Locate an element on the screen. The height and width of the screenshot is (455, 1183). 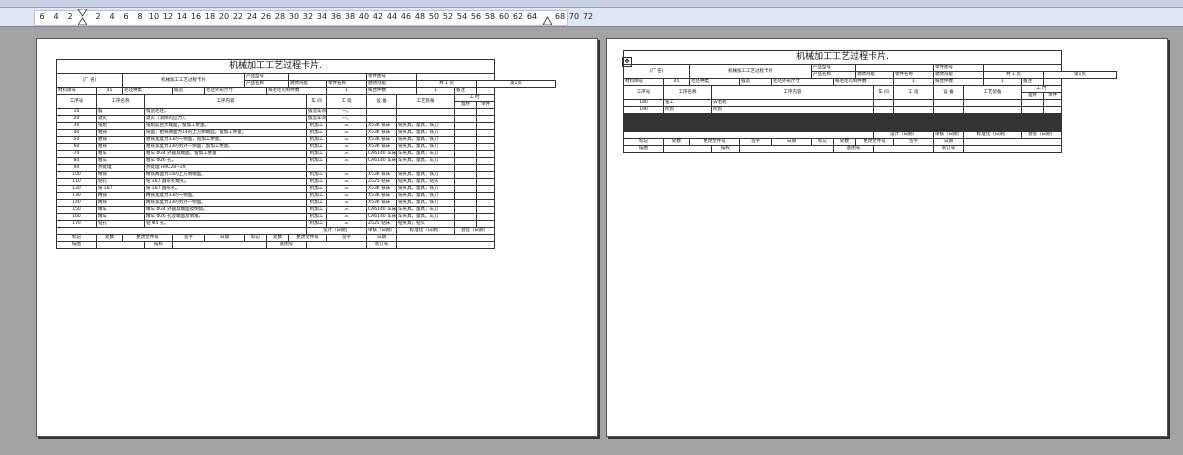
table-row: 180 钳工 去毛刺 is located at coordinates (870, 103).